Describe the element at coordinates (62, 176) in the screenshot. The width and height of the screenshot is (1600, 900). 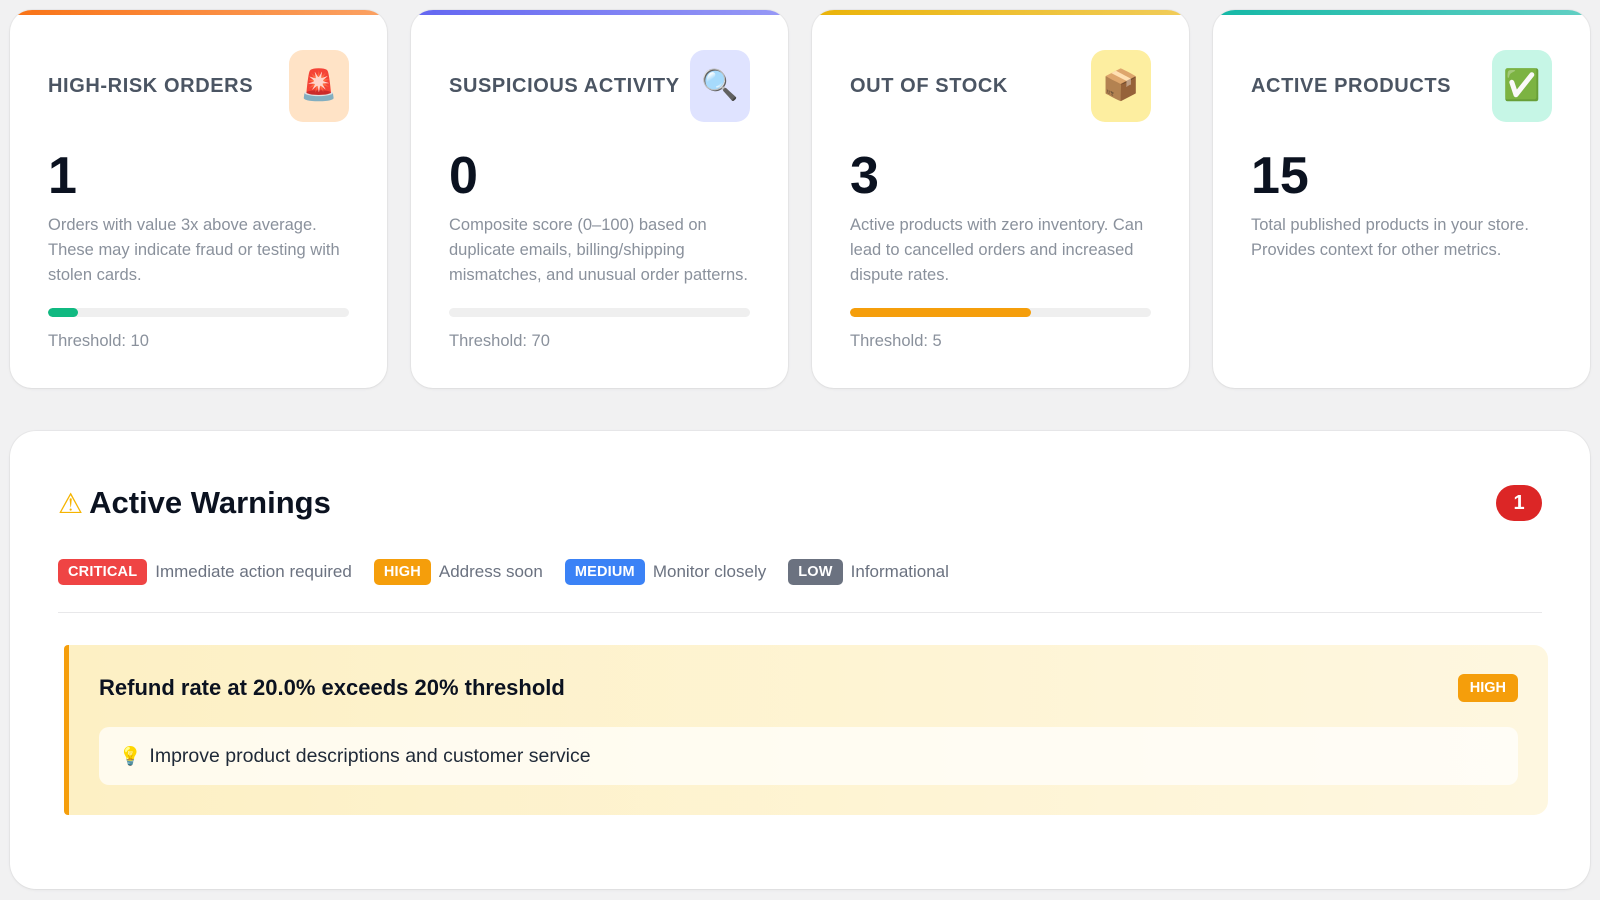
I see `card-value: 1` at that location.